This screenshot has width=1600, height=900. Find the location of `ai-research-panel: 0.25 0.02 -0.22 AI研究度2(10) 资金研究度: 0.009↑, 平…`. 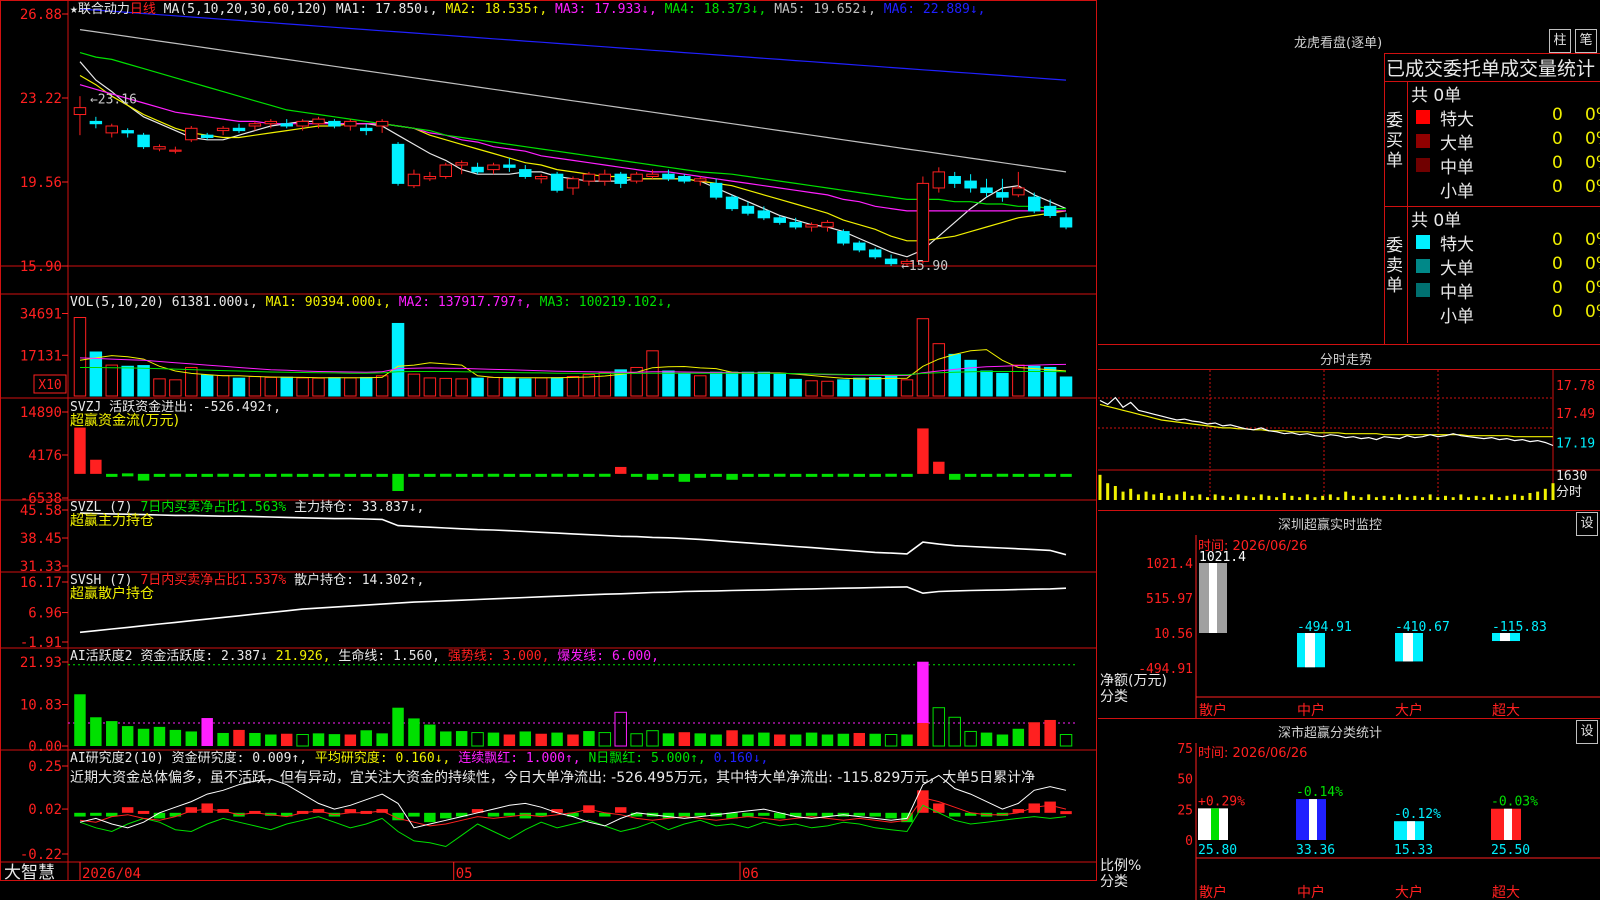

ai-research-panel: 0.25 0.02 -0.22 AI研究度2(10) 资金研究度: 0.009↑, 平… is located at coordinates (546, 806).